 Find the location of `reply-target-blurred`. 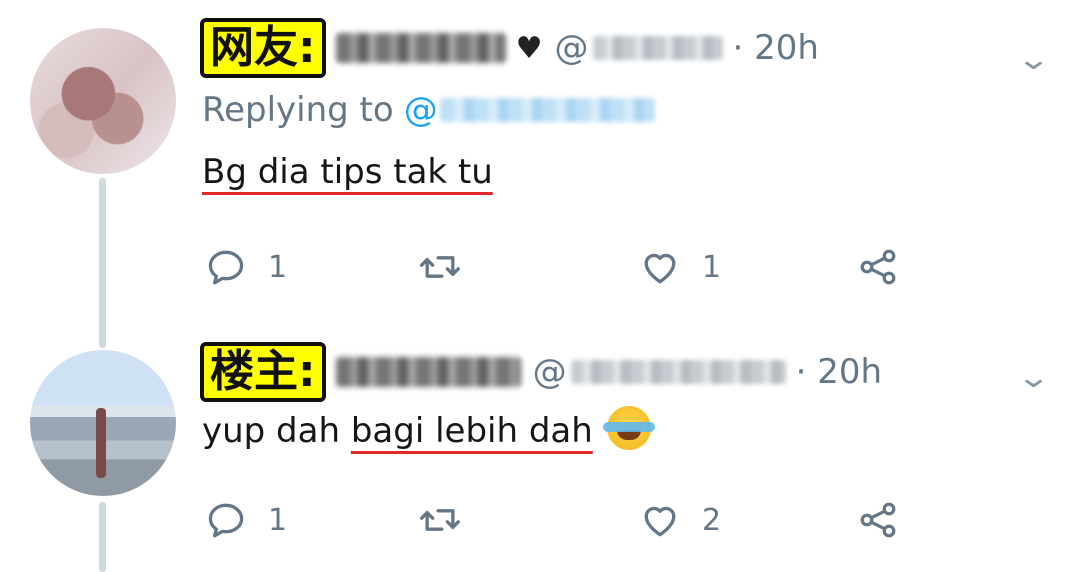

reply-target-blurred is located at coordinates (547, 110).